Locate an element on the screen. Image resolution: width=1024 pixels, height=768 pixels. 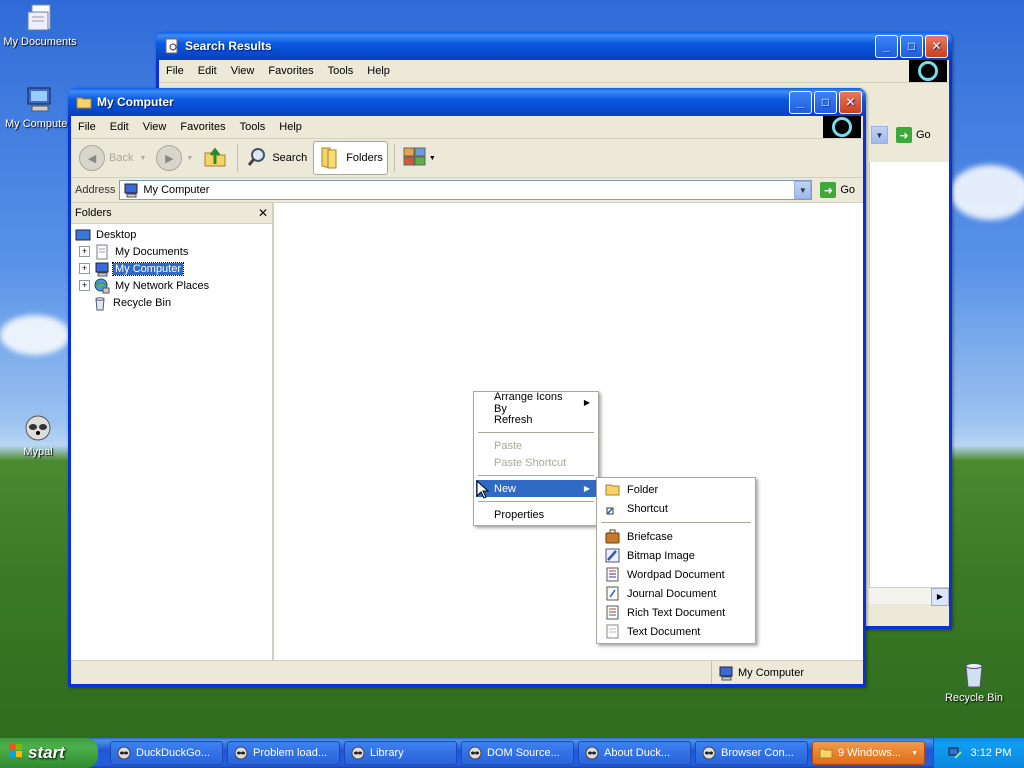
taskbar-button-label: Library is located at coordinates (387, 753).